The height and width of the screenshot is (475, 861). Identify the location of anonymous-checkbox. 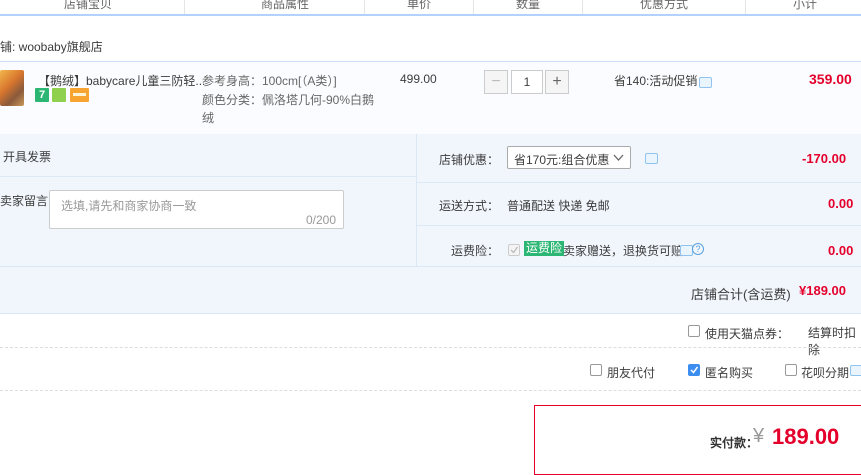
(694, 370).